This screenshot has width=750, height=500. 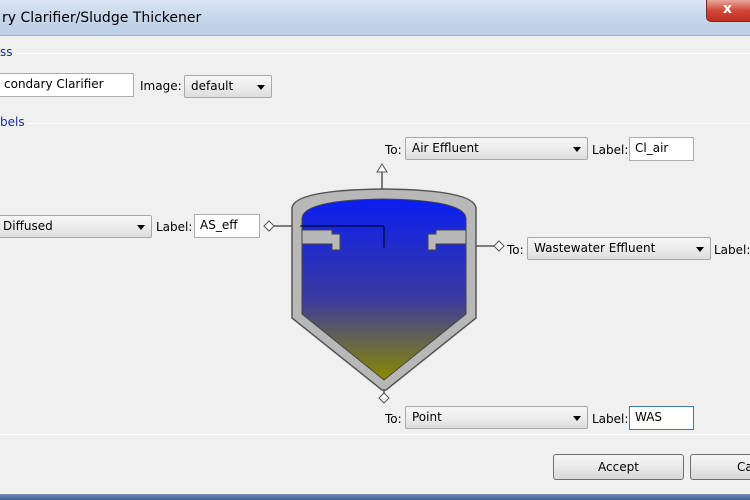 I want to click on top-label-caption: Label:, so click(x=610, y=150).